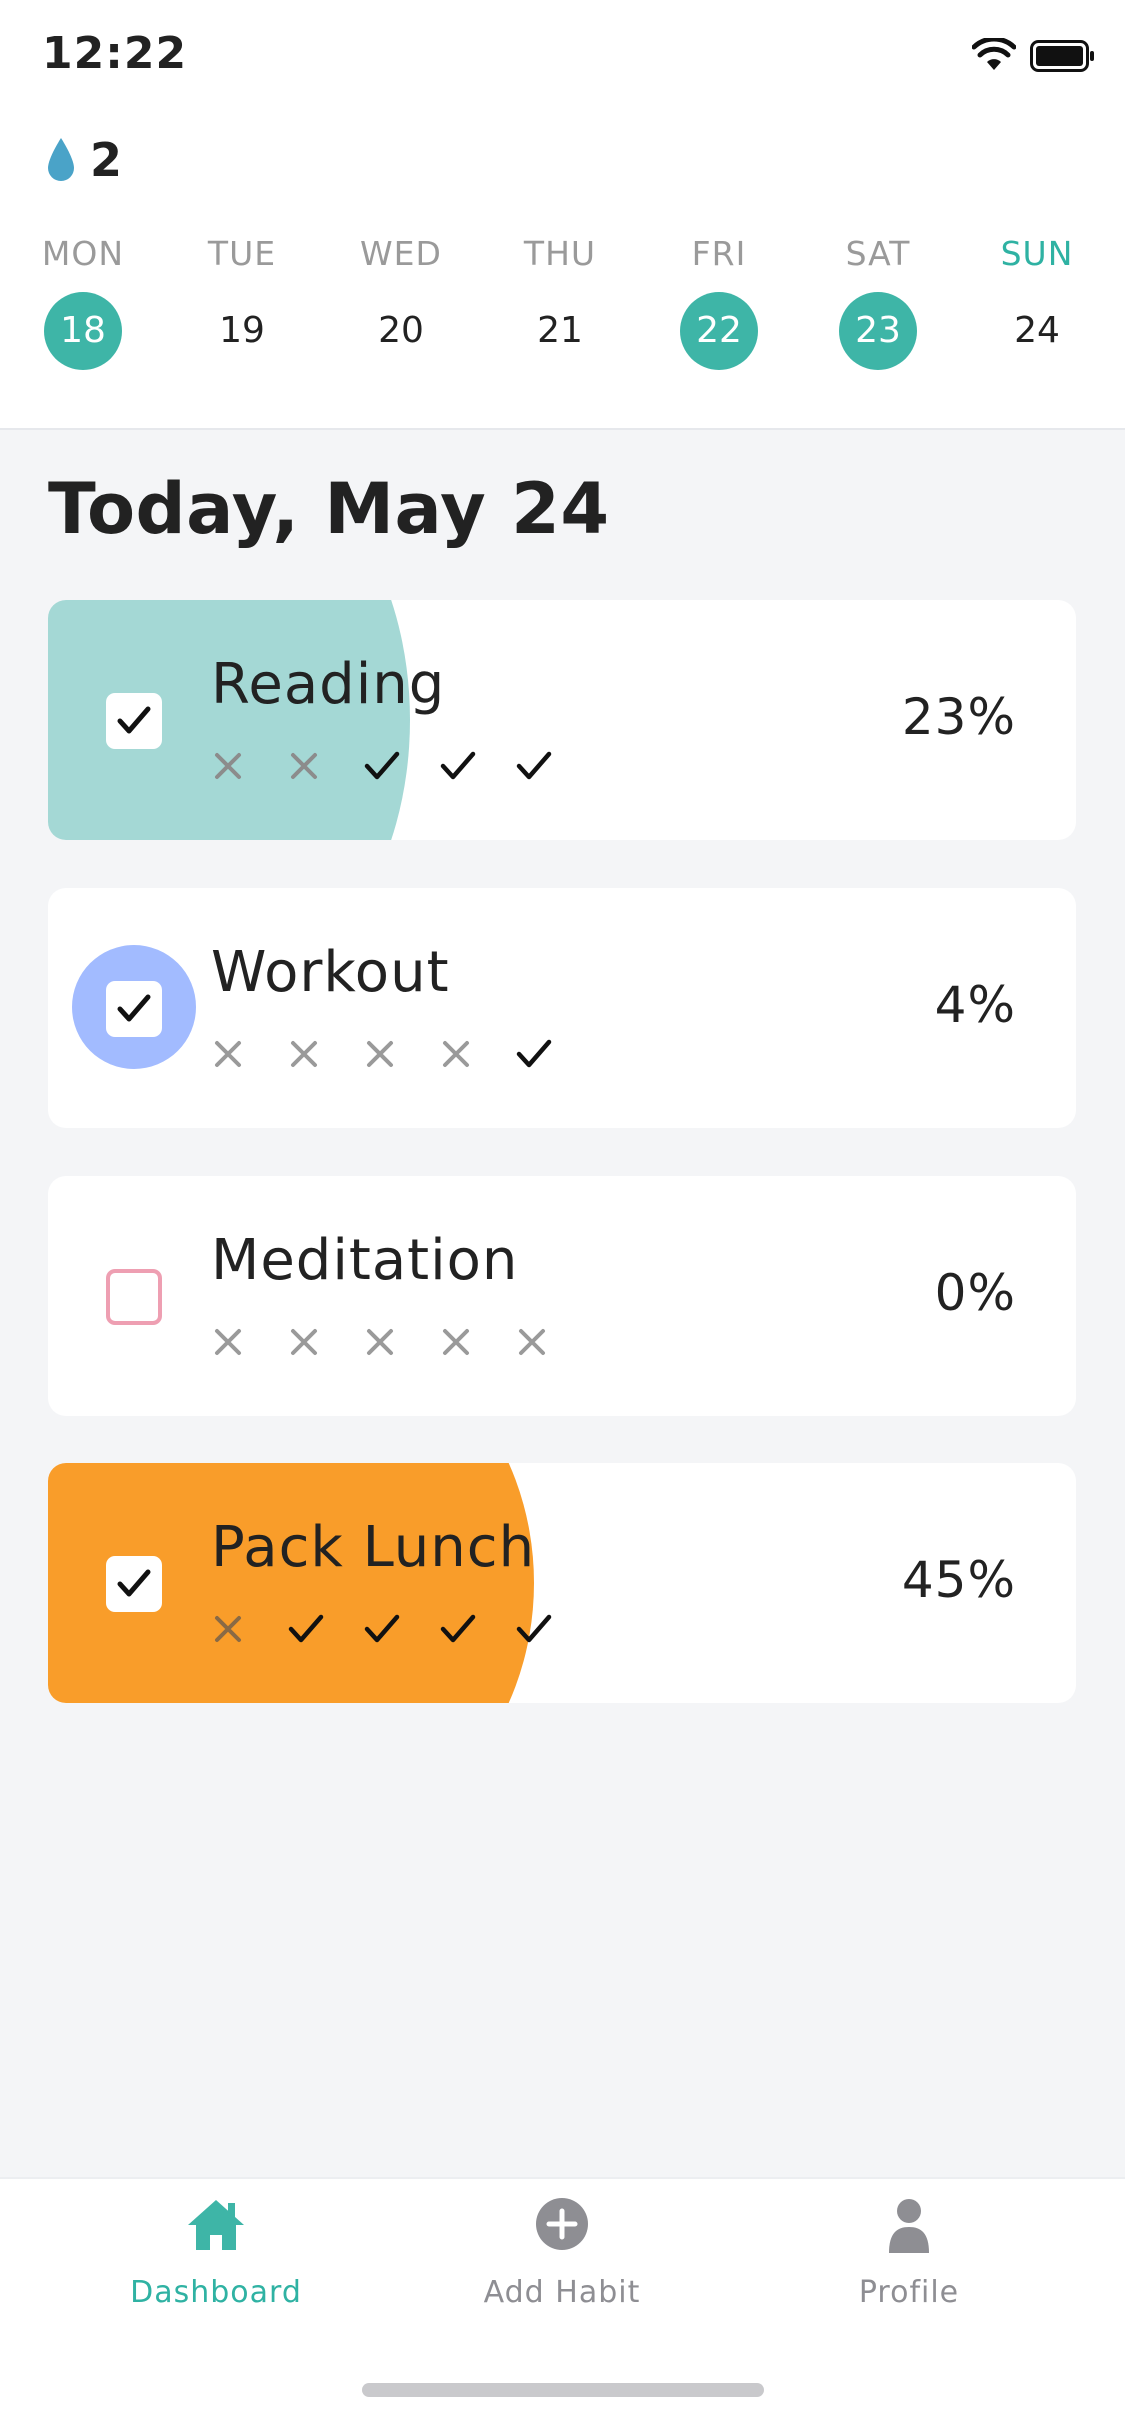  I want to click on day-name: SUN, so click(1037, 253).